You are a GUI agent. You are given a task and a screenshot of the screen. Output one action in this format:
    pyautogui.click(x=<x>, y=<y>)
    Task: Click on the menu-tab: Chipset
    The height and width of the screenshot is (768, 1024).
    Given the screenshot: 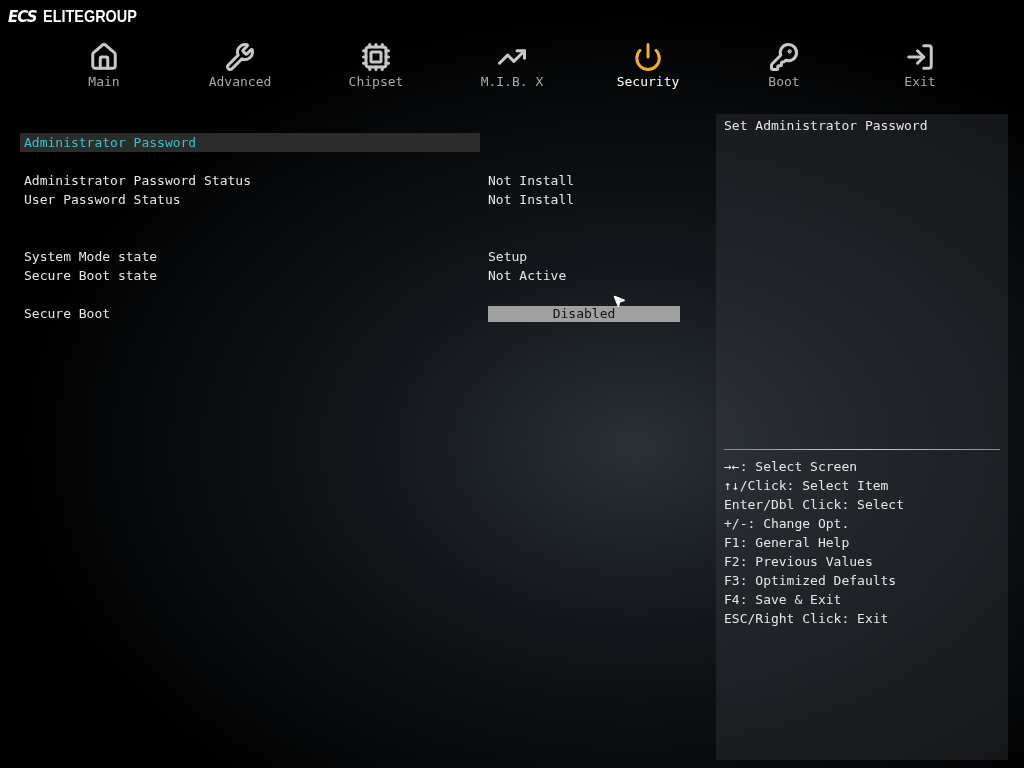 What is the action you would take?
    pyautogui.click(x=376, y=70)
    